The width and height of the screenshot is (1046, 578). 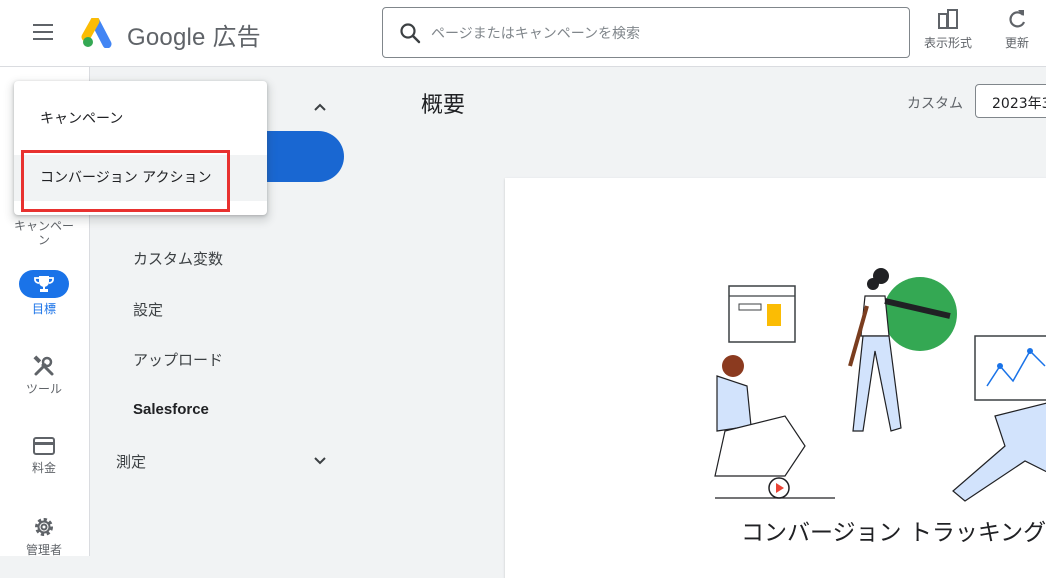 I want to click on rail-campaigns-label: キャンペー ン, so click(x=43, y=233).